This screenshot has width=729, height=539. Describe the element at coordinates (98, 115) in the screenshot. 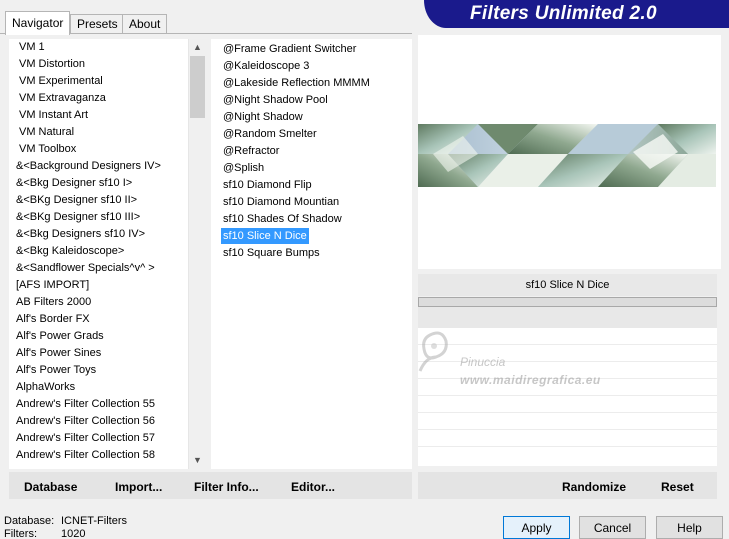

I see `category-item: VM Instant Art` at that location.